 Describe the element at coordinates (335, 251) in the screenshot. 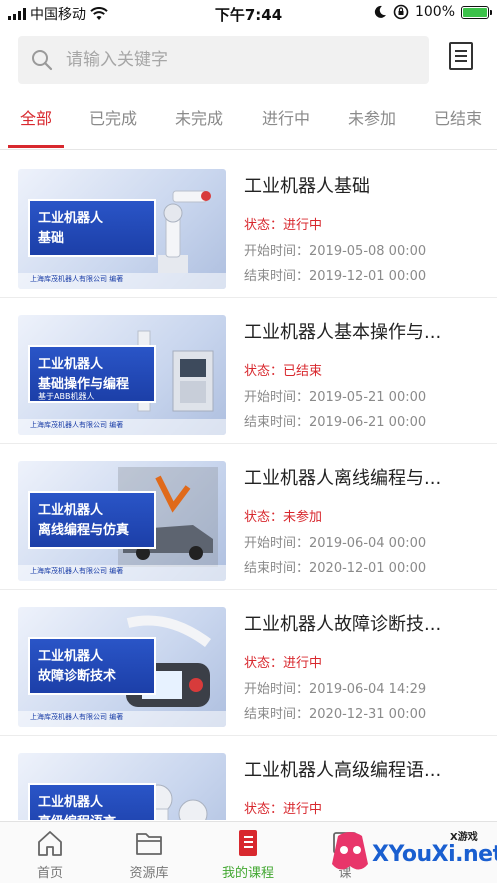

I see `course-start-time: 开始时间：2019-05-08 00:00` at that location.